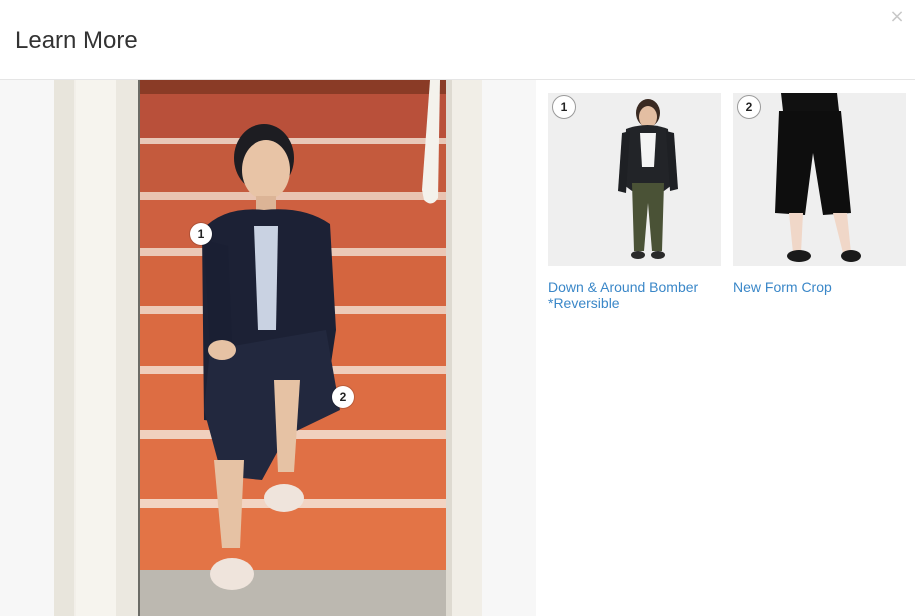  Describe the element at coordinates (749, 107) in the screenshot. I see `product-number-badge: 2` at that location.